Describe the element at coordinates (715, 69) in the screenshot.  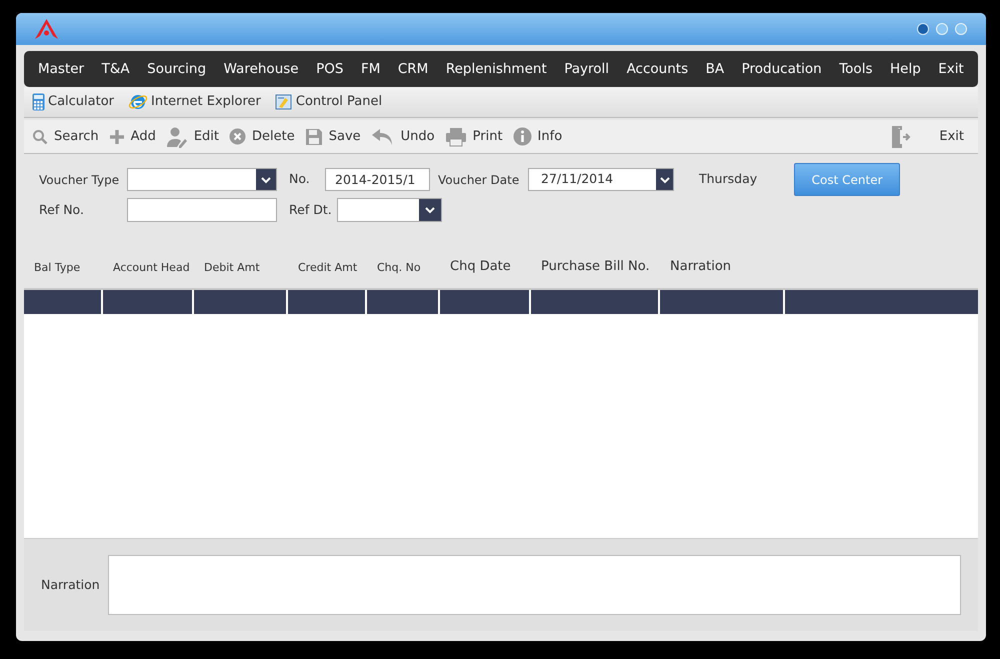
I see `menu-item: BA` at that location.